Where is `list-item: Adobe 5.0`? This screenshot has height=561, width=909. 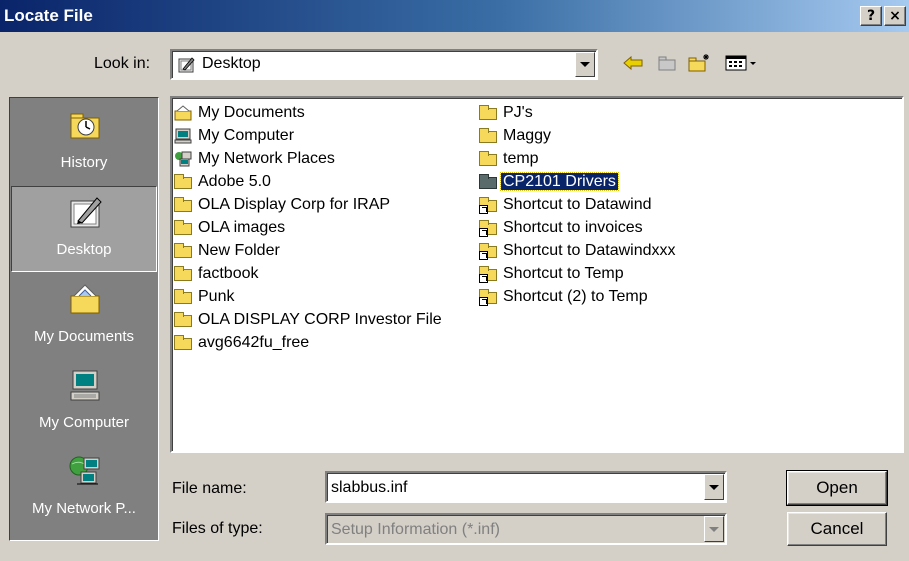
list-item: Adobe 5.0 is located at coordinates (308, 182).